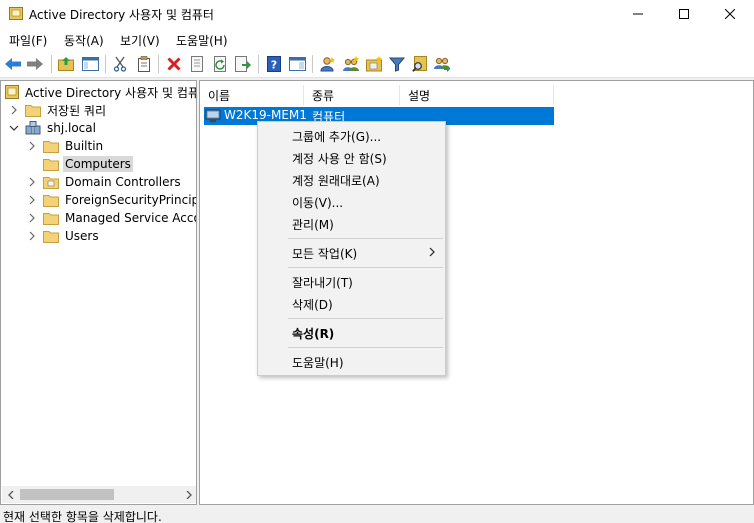 This screenshot has width=754, height=523. I want to click on menu-delete: 삭제(D), so click(351, 304).